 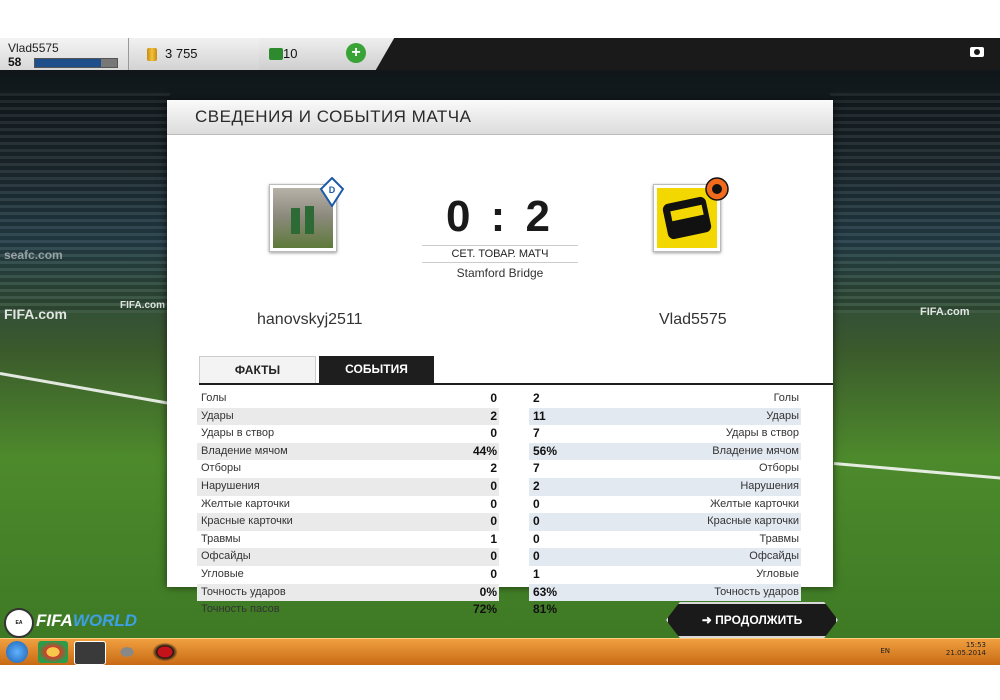 What do you see at coordinates (754, 503) in the screenshot?
I see `stat-label-away: Желтые карточки` at bounding box center [754, 503].